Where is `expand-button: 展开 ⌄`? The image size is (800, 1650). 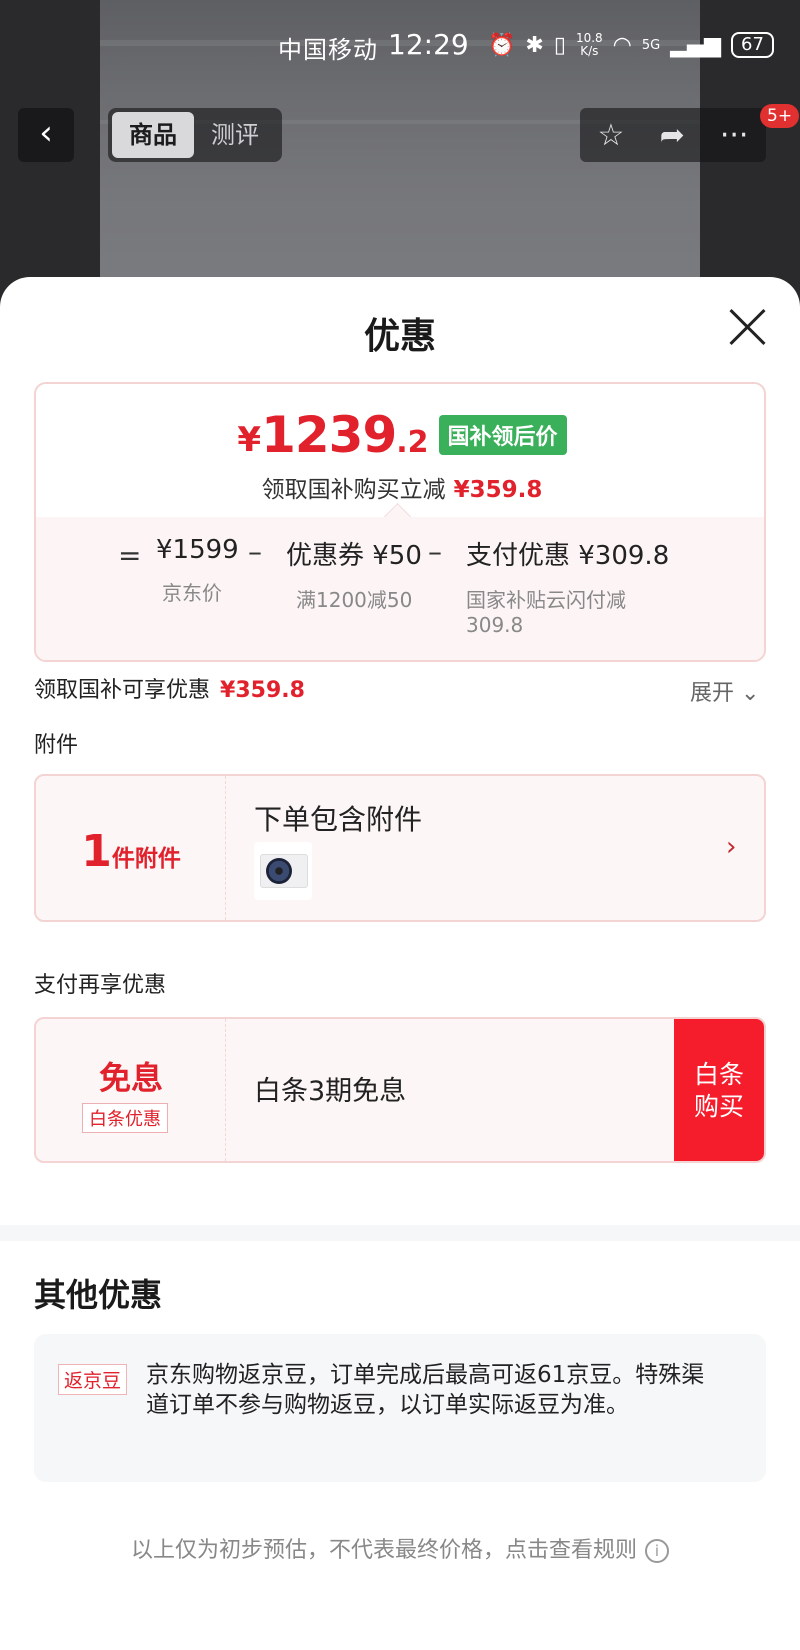 expand-button: 展开 ⌄ is located at coordinates (724, 691).